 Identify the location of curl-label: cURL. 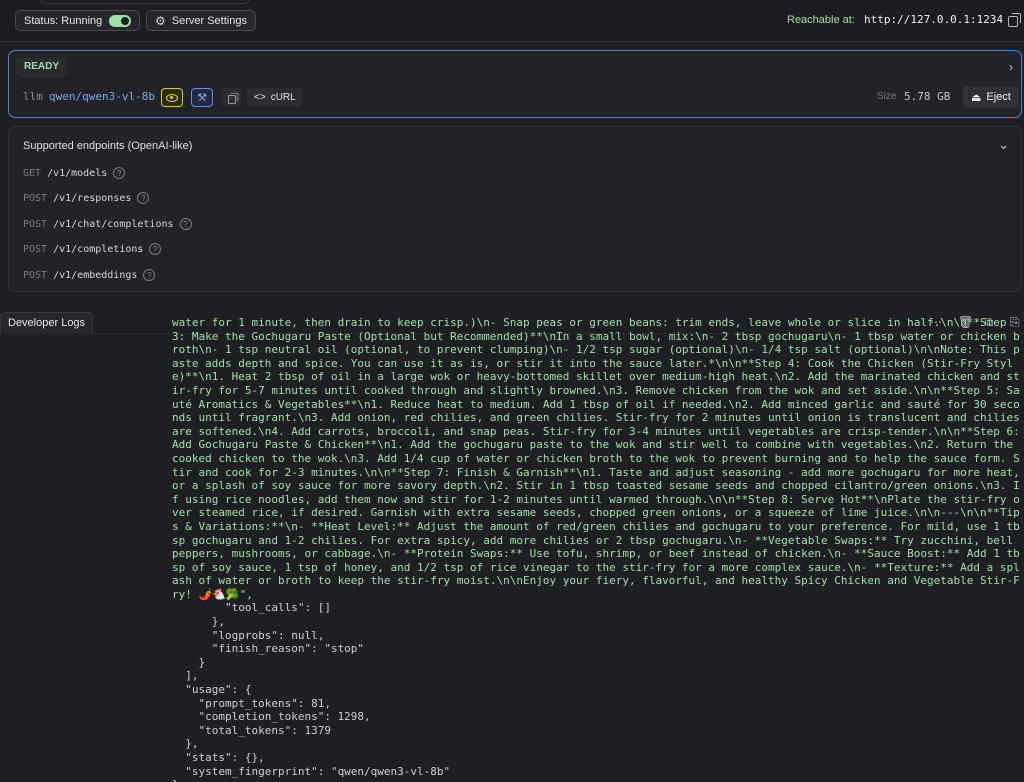
(283, 97).